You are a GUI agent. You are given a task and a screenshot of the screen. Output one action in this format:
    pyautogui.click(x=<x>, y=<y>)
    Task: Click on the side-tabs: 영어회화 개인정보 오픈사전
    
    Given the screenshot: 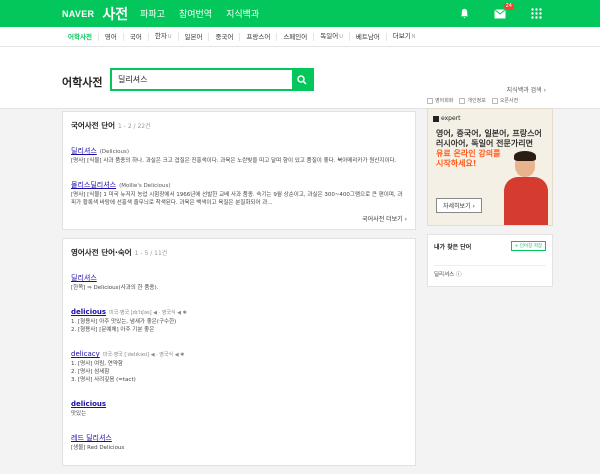 What is the action you would take?
    pyautogui.click(x=490, y=100)
    